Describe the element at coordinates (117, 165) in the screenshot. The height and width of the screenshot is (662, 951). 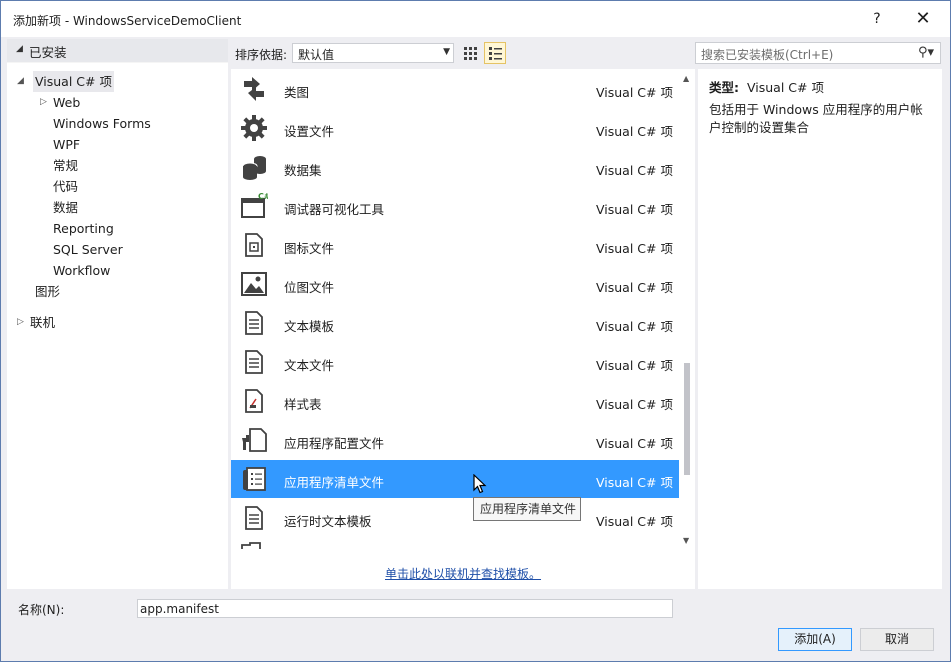
I see `tree-node-general: 常规` at that location.